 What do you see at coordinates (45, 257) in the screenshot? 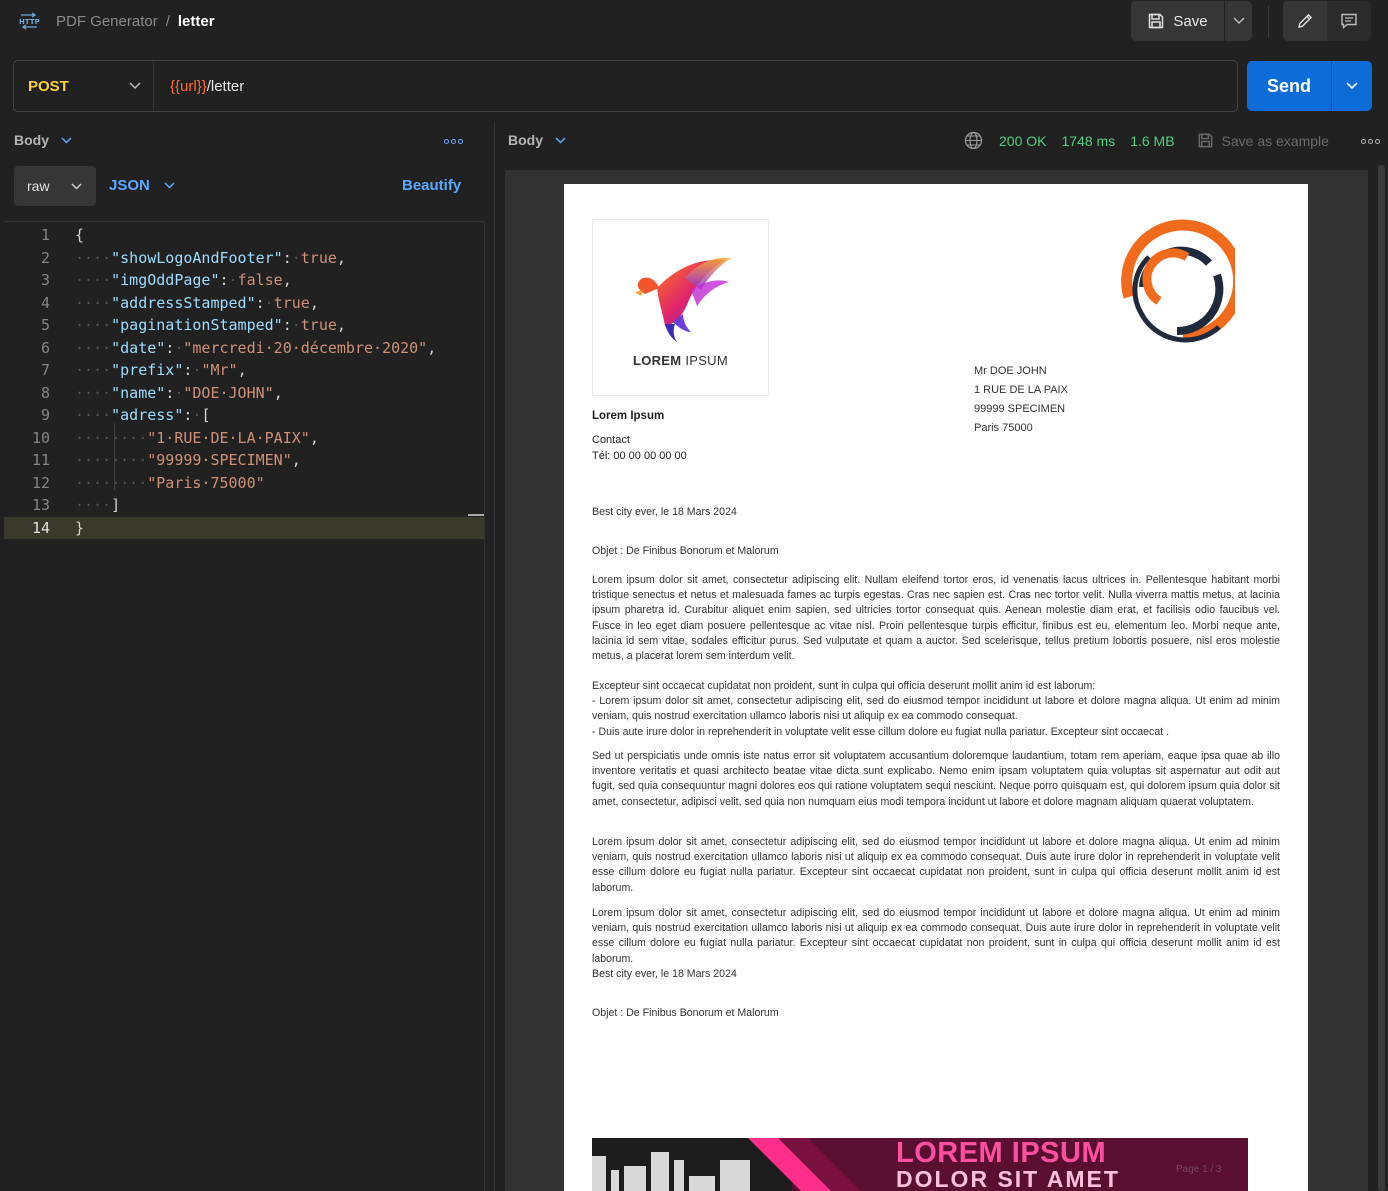
I see `line-number: 2` at bounding box center [45, 257].